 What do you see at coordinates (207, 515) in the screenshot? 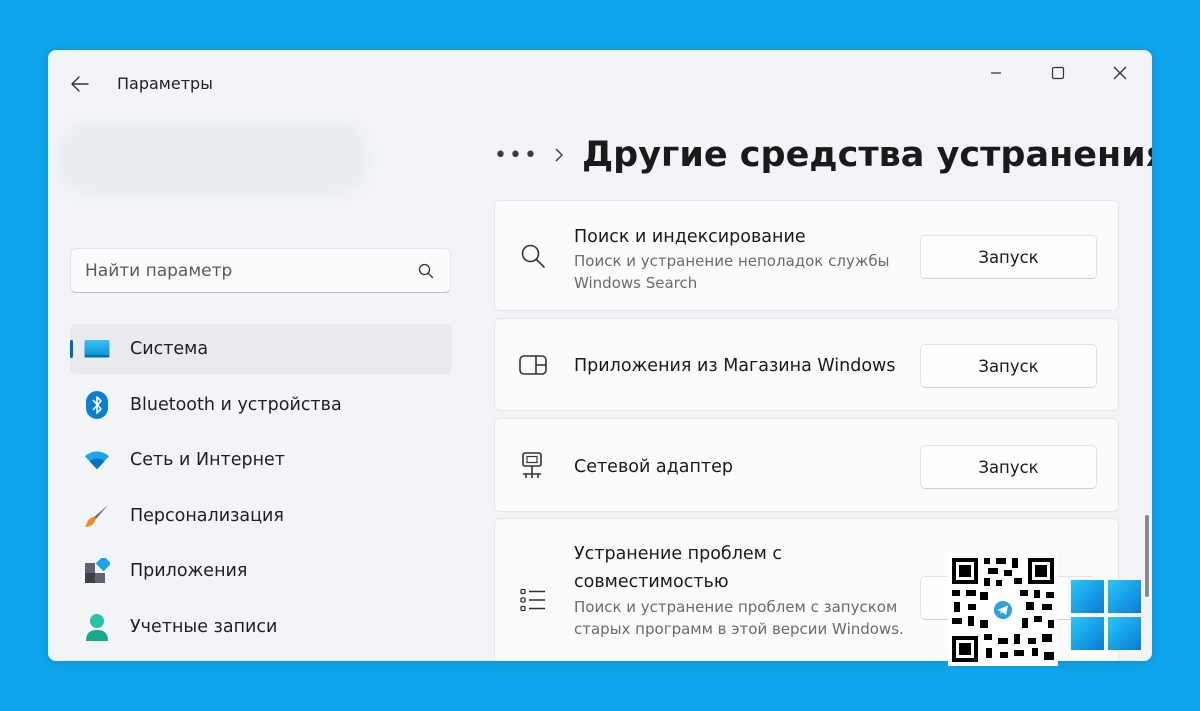
I see `sidebar-item-label: Персонализация` at bounding box center [207, 515].